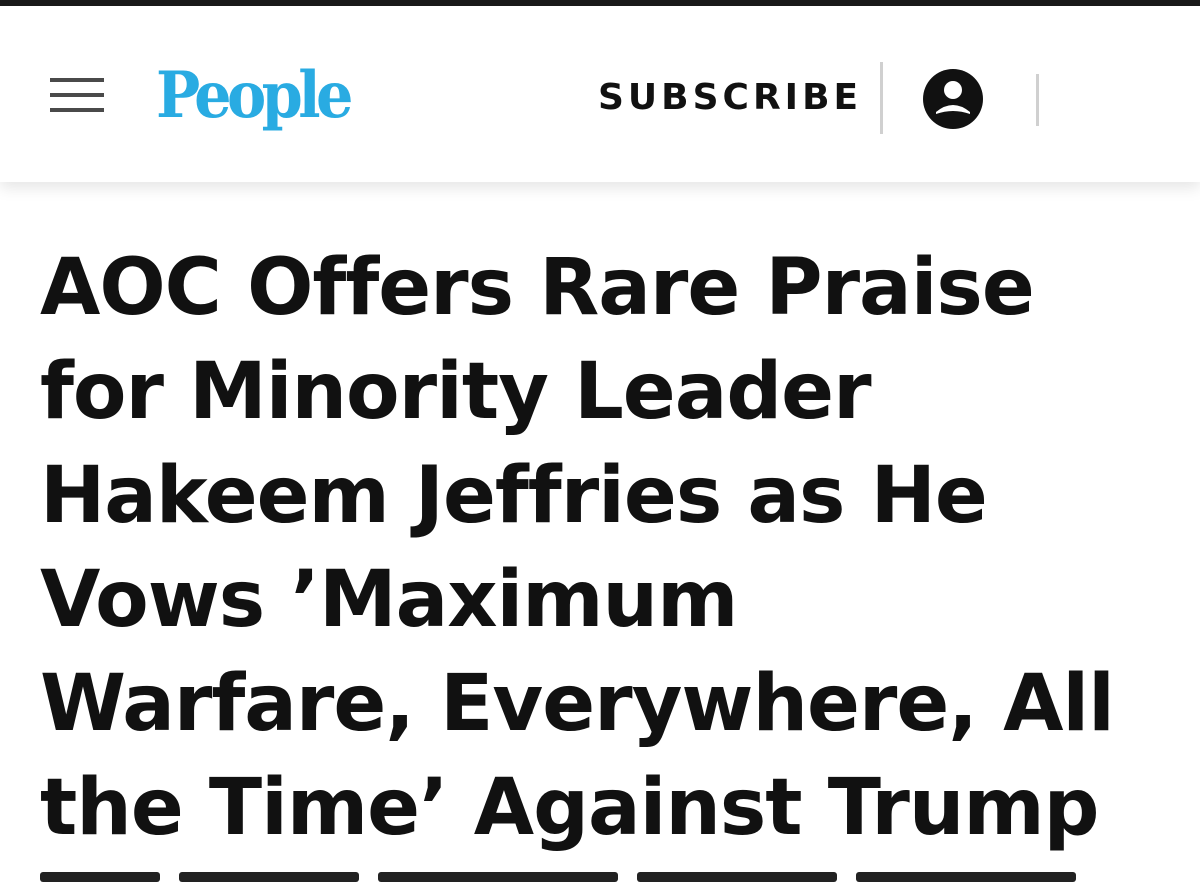  Describe the element at coordinates (514, 496) in the screenshot. I see `headline-line: Hakeem Jeffries as He` at that location.